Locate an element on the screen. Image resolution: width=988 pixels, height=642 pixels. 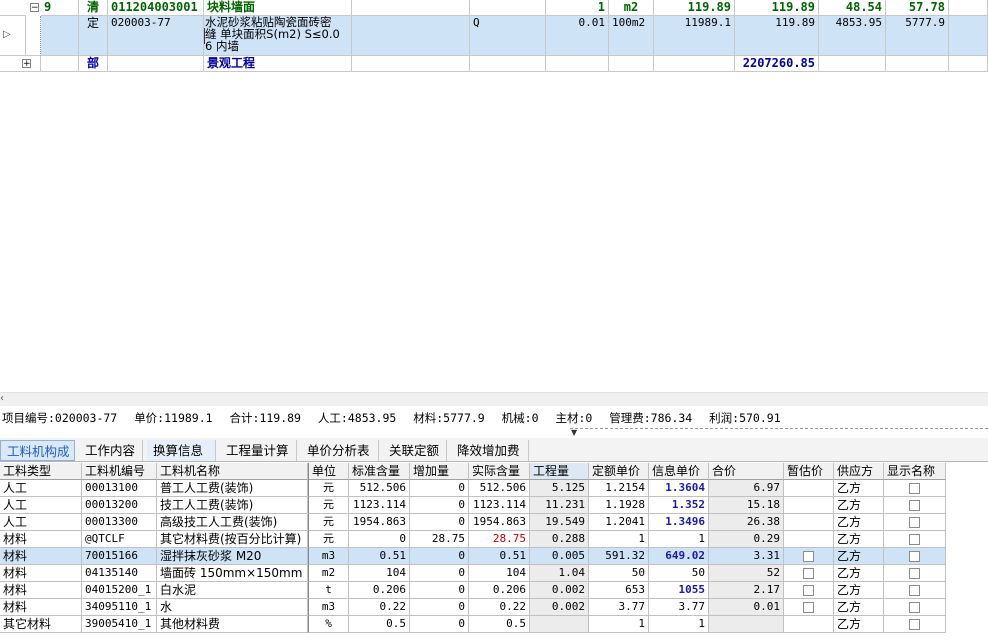
cell-sum: 2.17 is located at coordinates (746, 590).